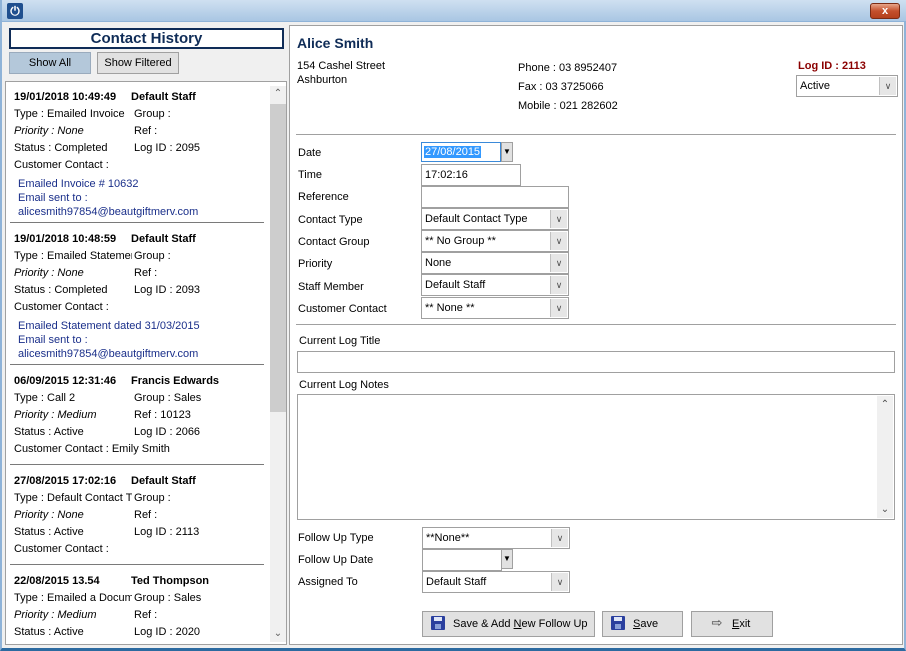 The width and height of the screenshot is (906, 651). I want to click on entry-log-id: Log ID : 2095, so click(167, 148).